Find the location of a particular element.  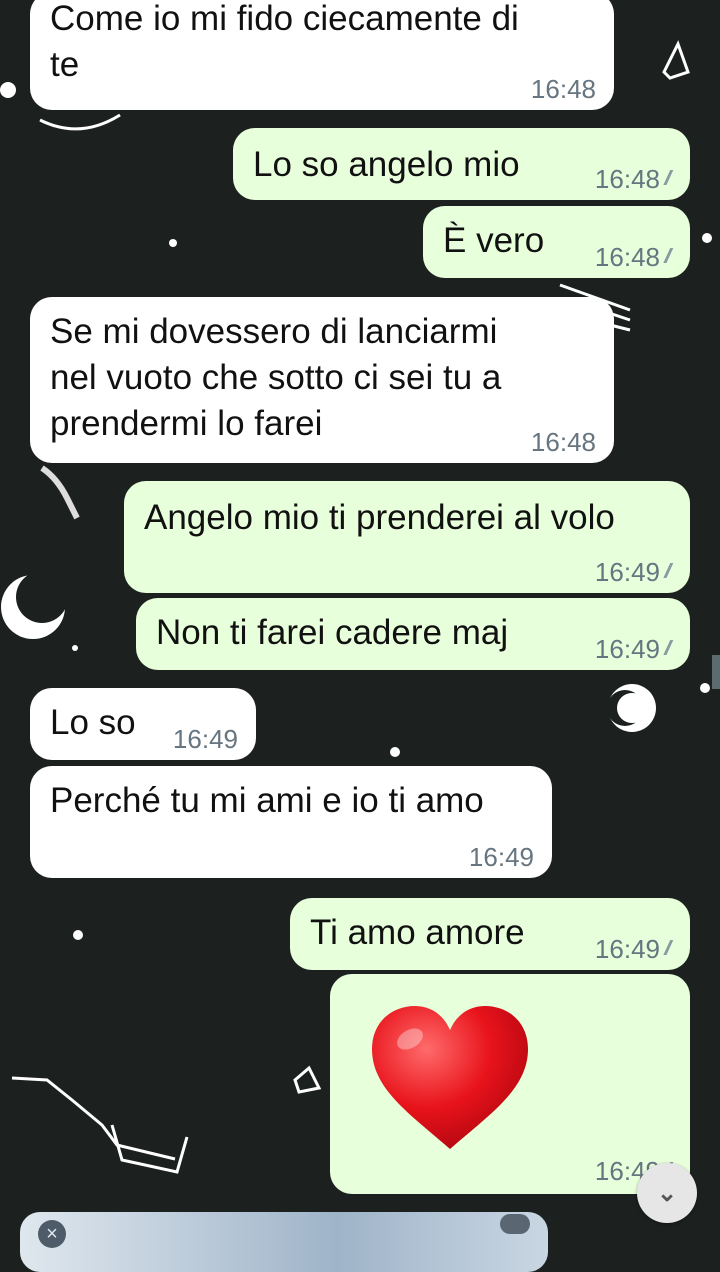

attachment-icon is located at coordinates (515, 1224).